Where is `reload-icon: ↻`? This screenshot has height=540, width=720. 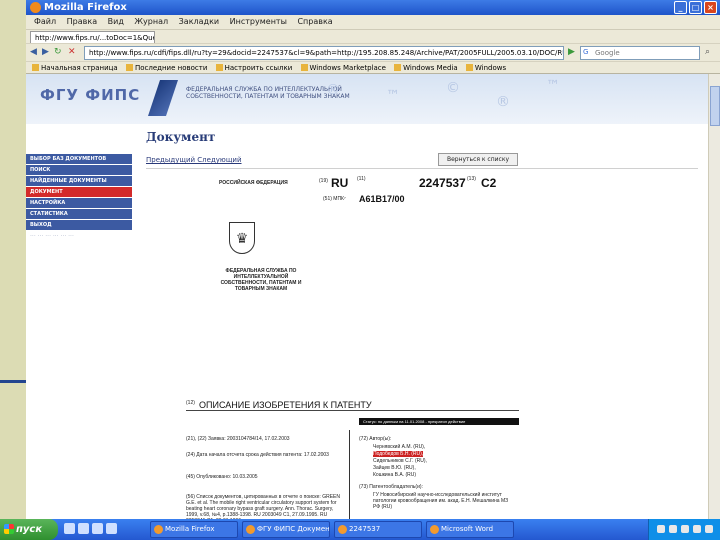 reload-icon: ↻ is located at coordinates (58, 52).